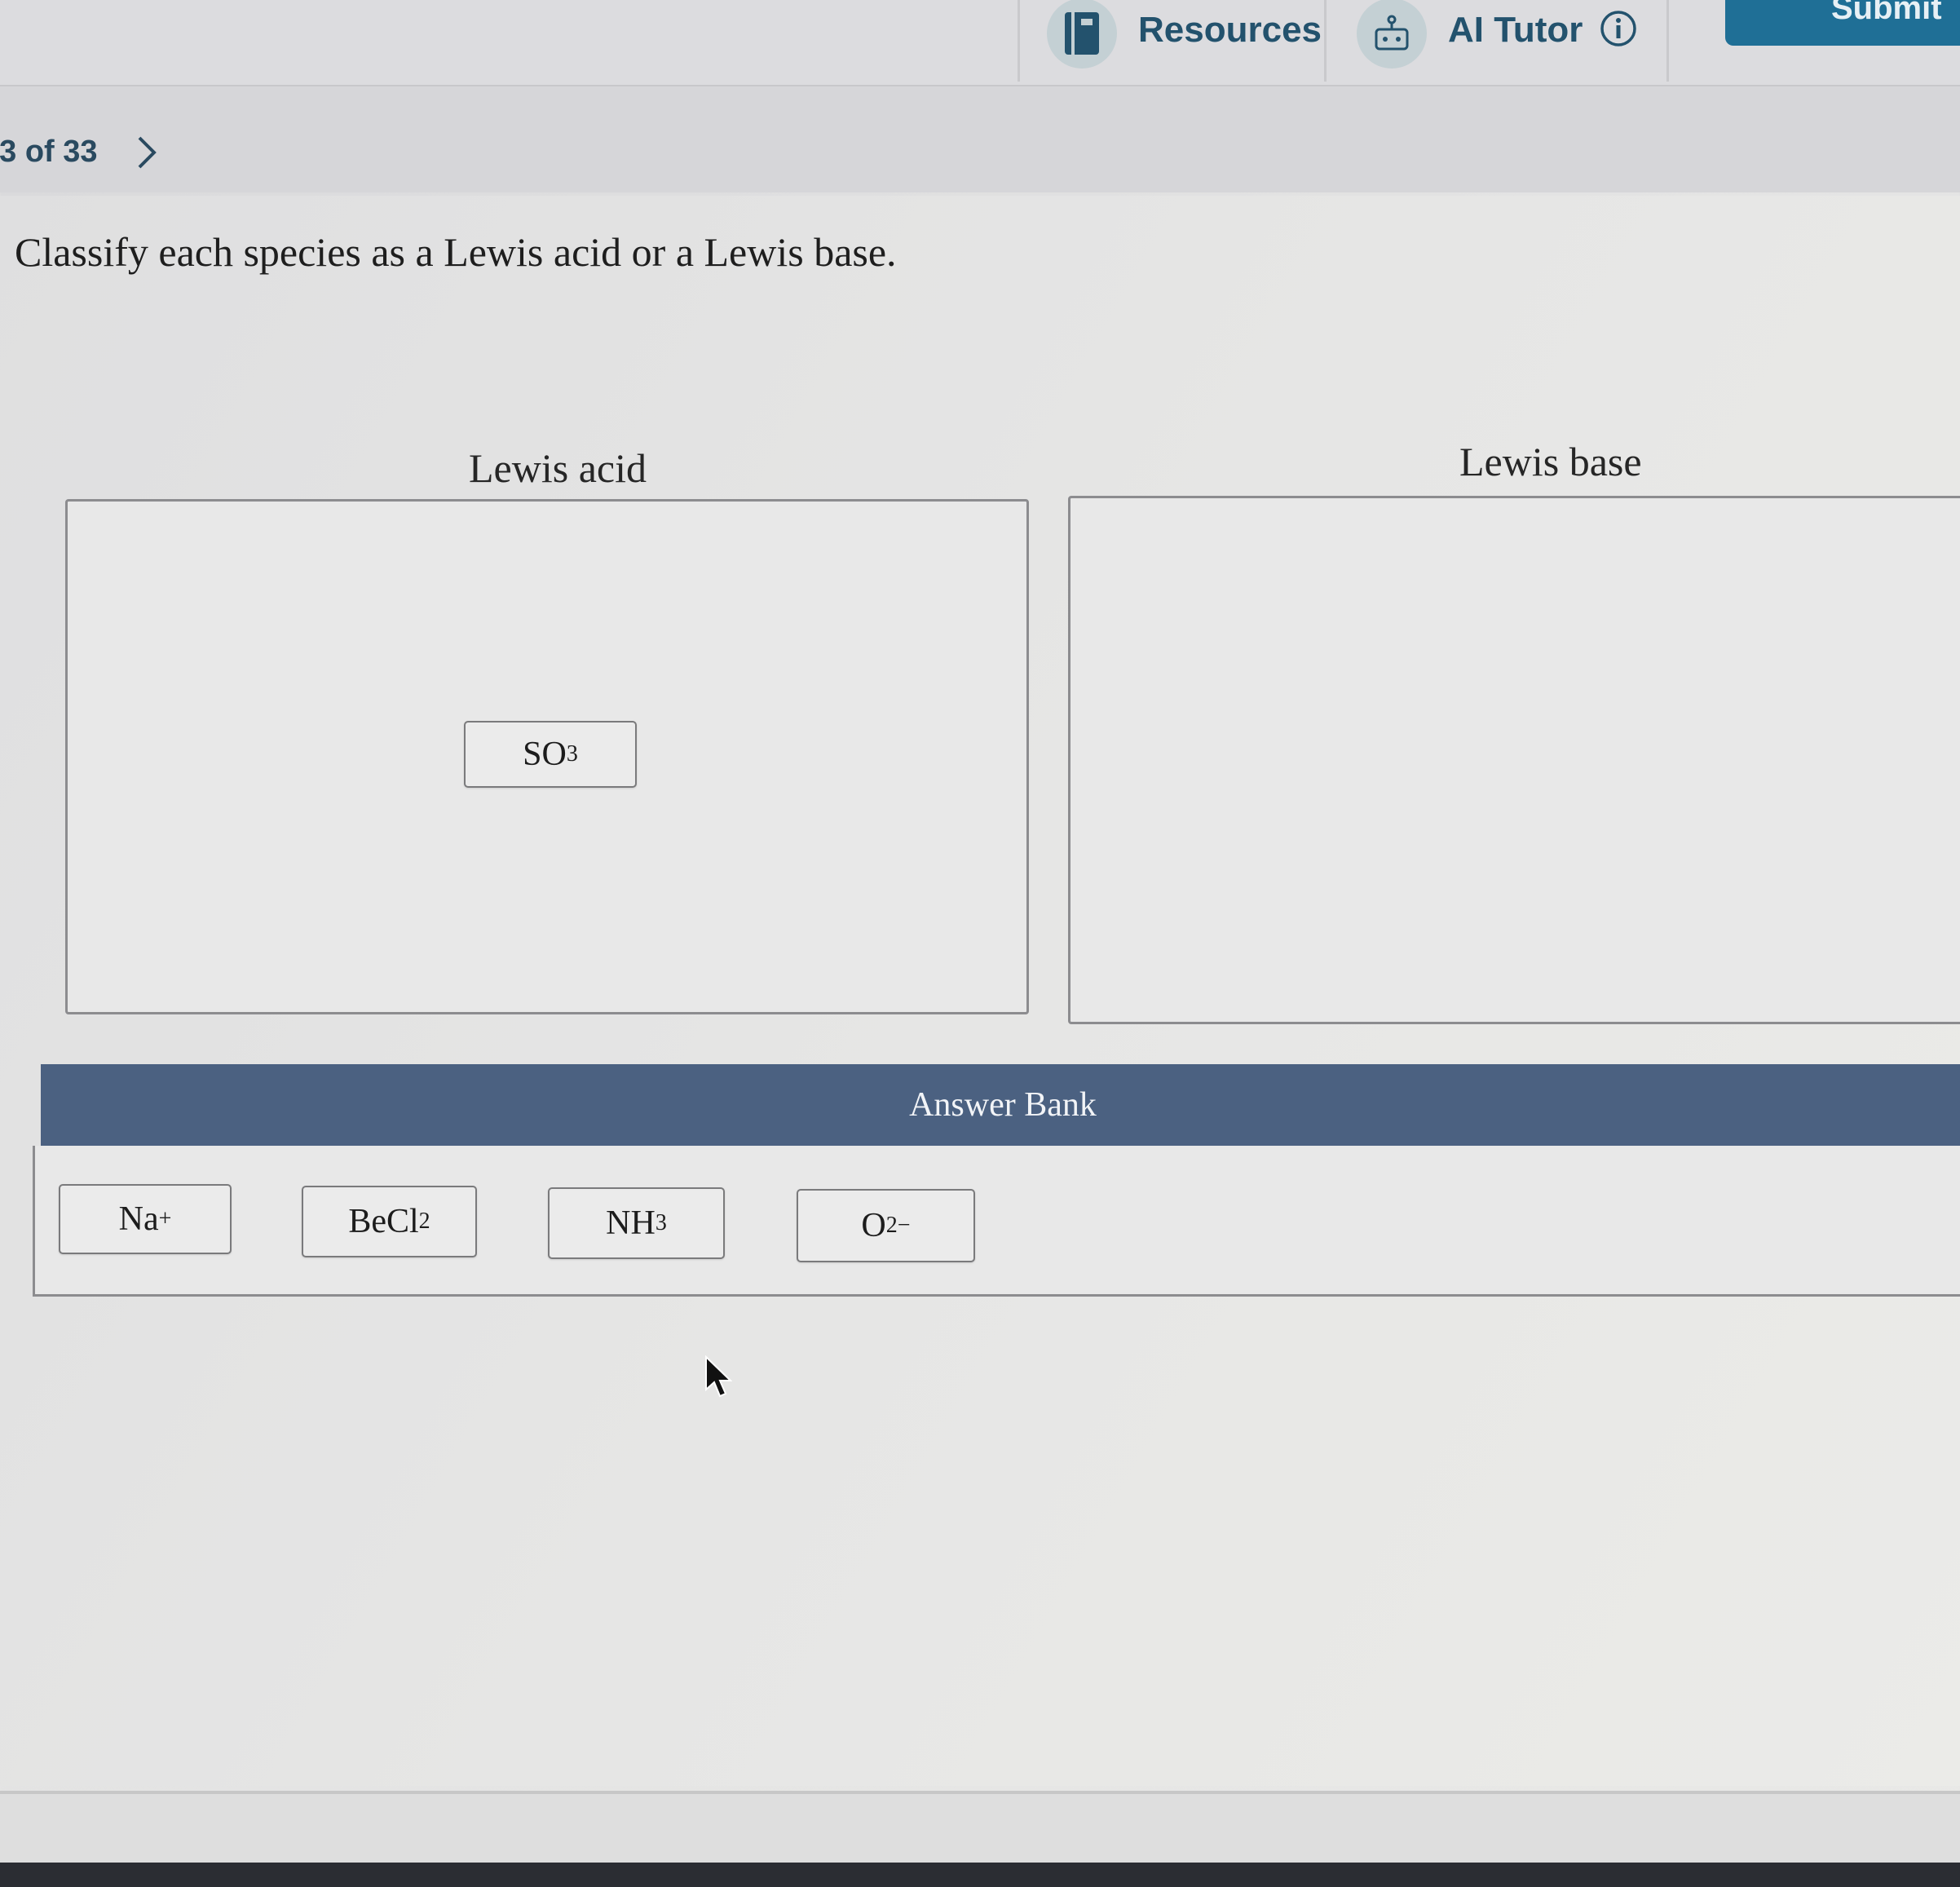 This screenshot has width=1960, height=1887. Describe the element at coordinates (550, 754) in the screenshot. I see `species-chip-so3: SO 3` at that location.